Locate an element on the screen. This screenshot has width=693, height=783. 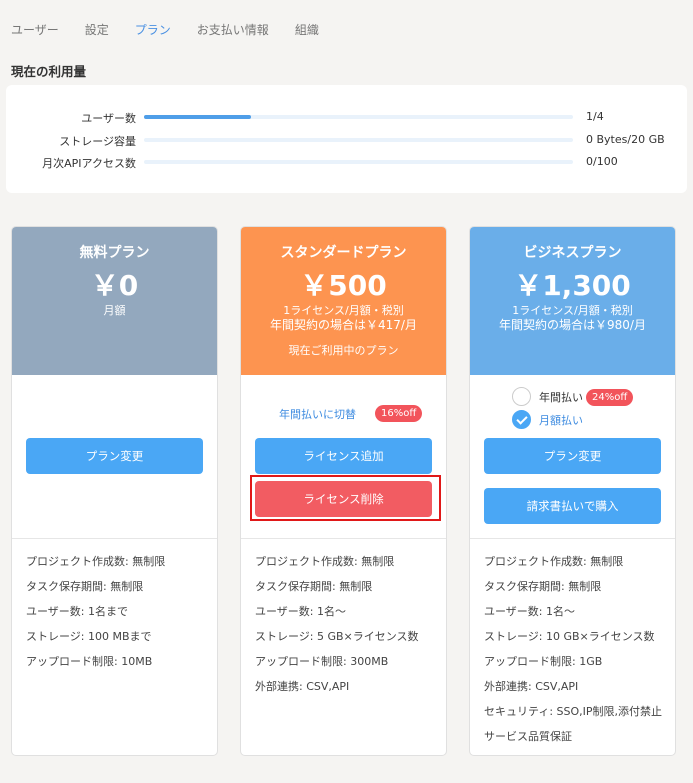
usage-row-storage: ストレージ容量 0 Bytes/20 GB is located at coordinates (346, 140).